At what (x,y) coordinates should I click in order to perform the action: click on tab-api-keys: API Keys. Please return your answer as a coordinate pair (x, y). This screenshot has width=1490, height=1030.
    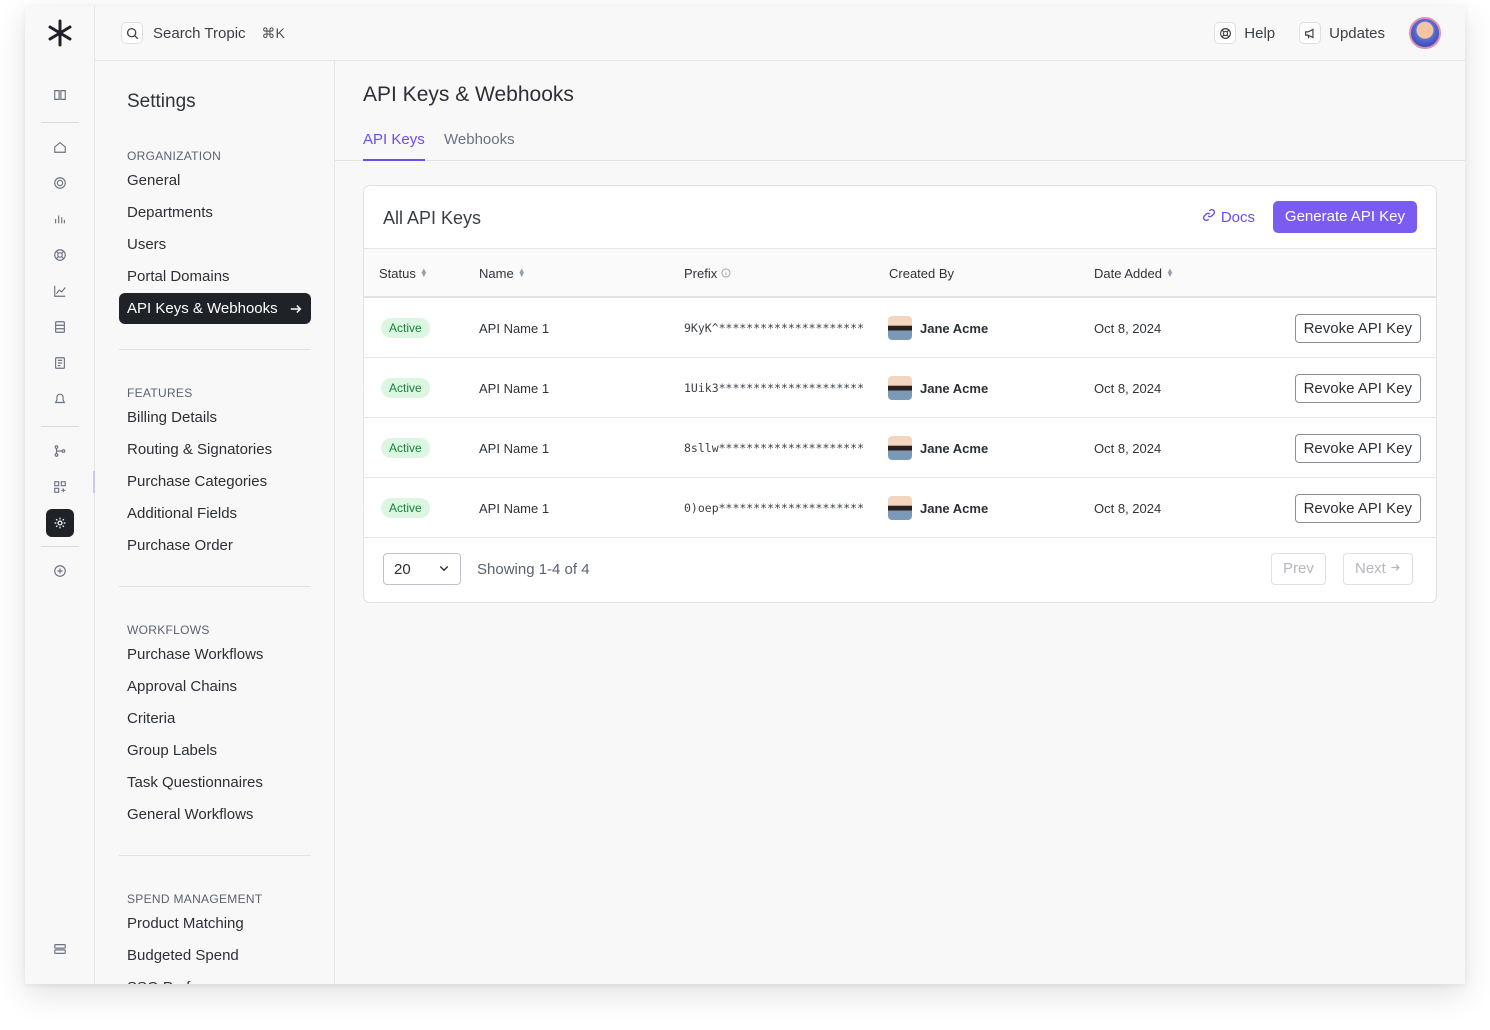
    Looking at the image, I should click on (394, 146).